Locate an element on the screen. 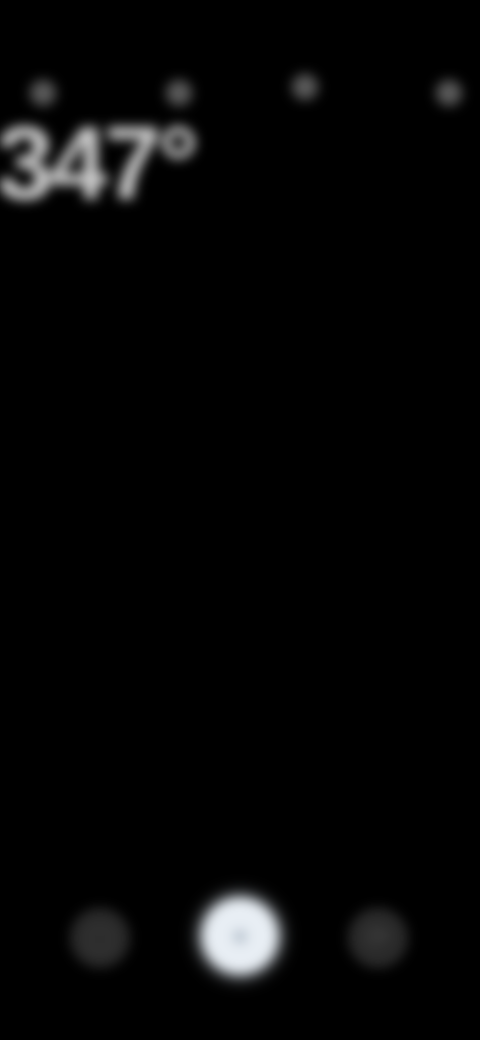  readout-left-value: 347° is located at coordinates (99, 164).